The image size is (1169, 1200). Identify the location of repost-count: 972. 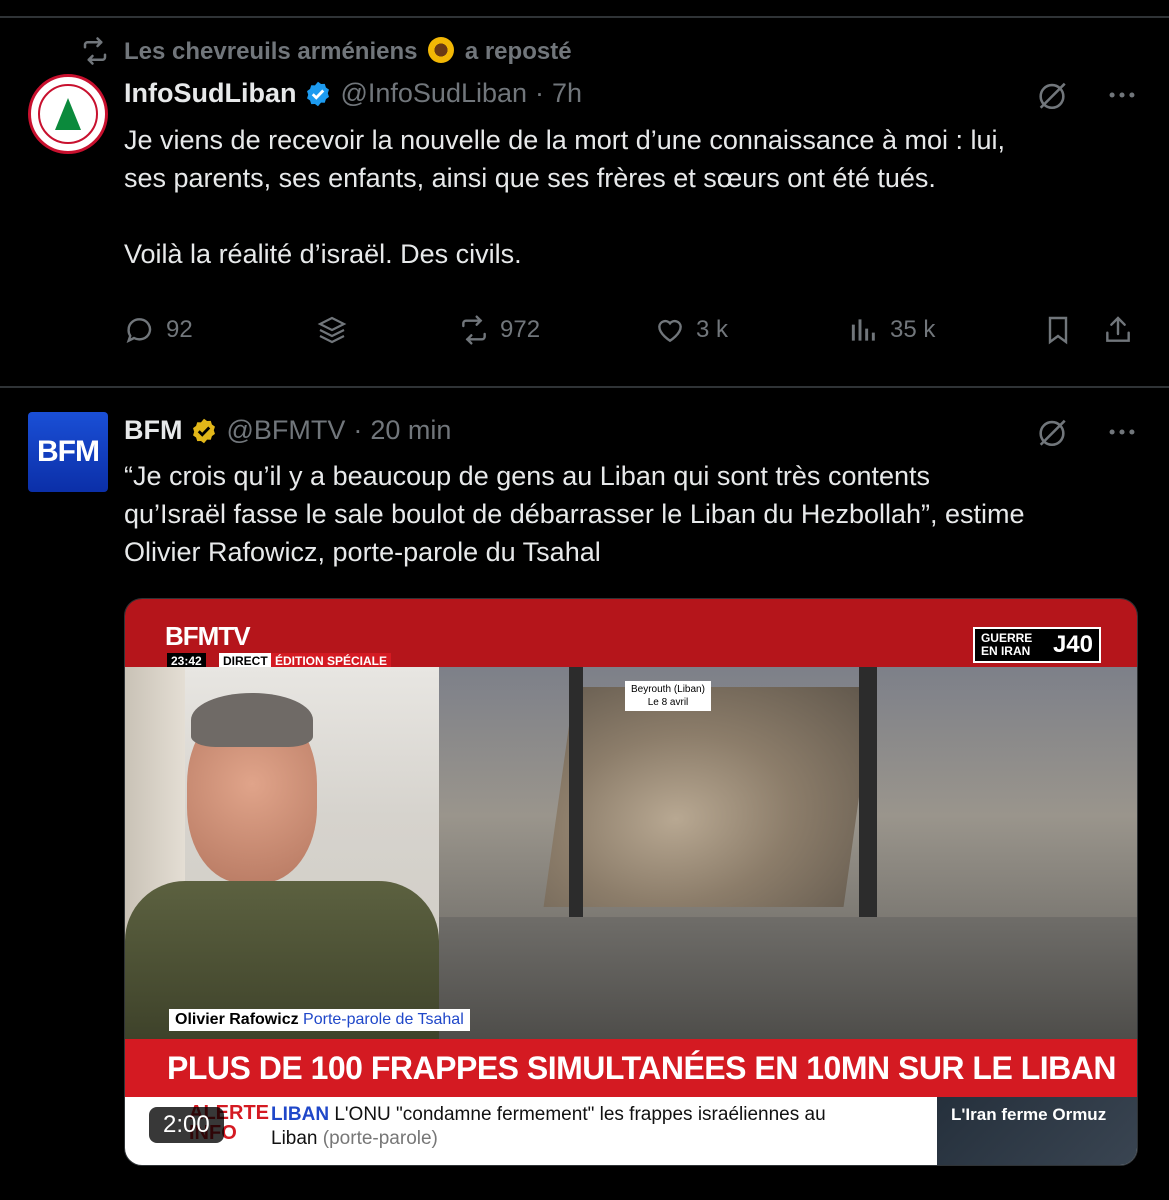
(520, 329).